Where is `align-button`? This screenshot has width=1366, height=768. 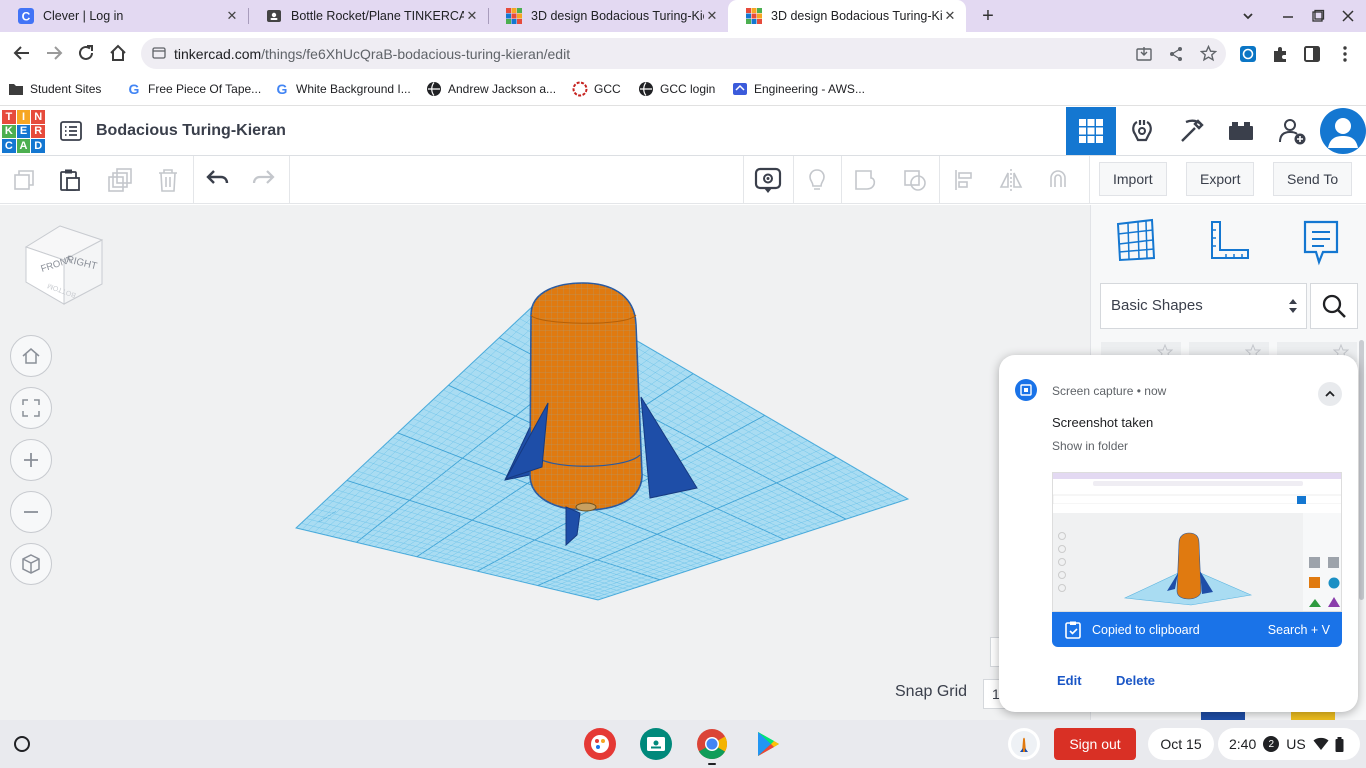
align-button is located at coordinates (964, 180).